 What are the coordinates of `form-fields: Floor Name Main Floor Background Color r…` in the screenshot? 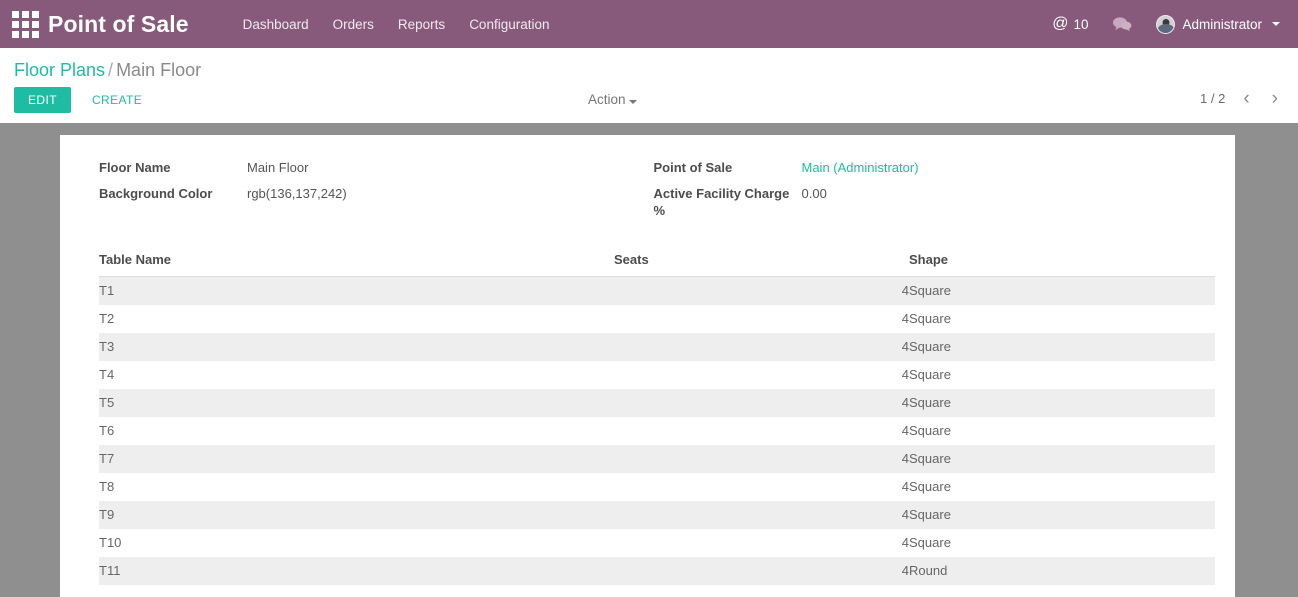 It's located at (647, 193).